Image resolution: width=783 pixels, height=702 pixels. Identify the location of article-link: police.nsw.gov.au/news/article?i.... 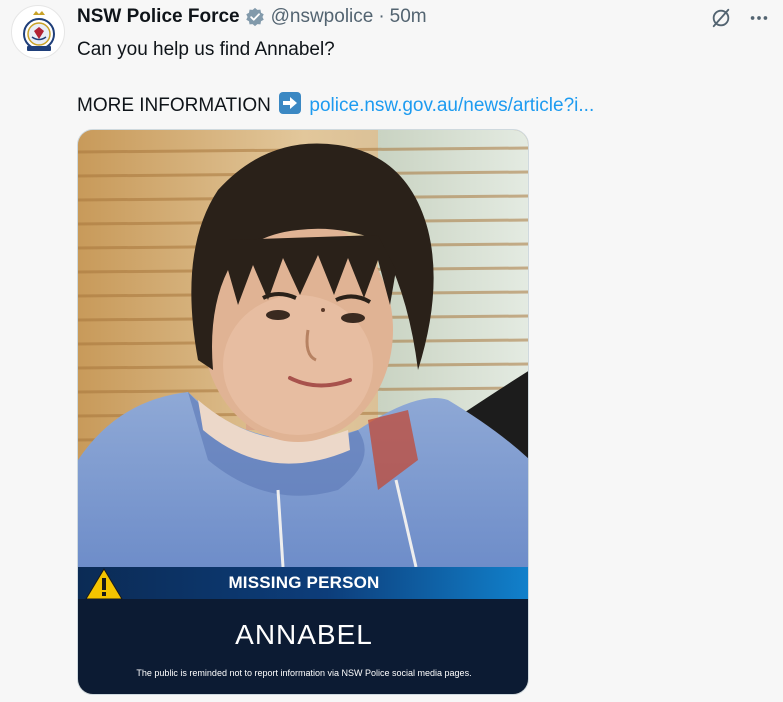
(451, 105).